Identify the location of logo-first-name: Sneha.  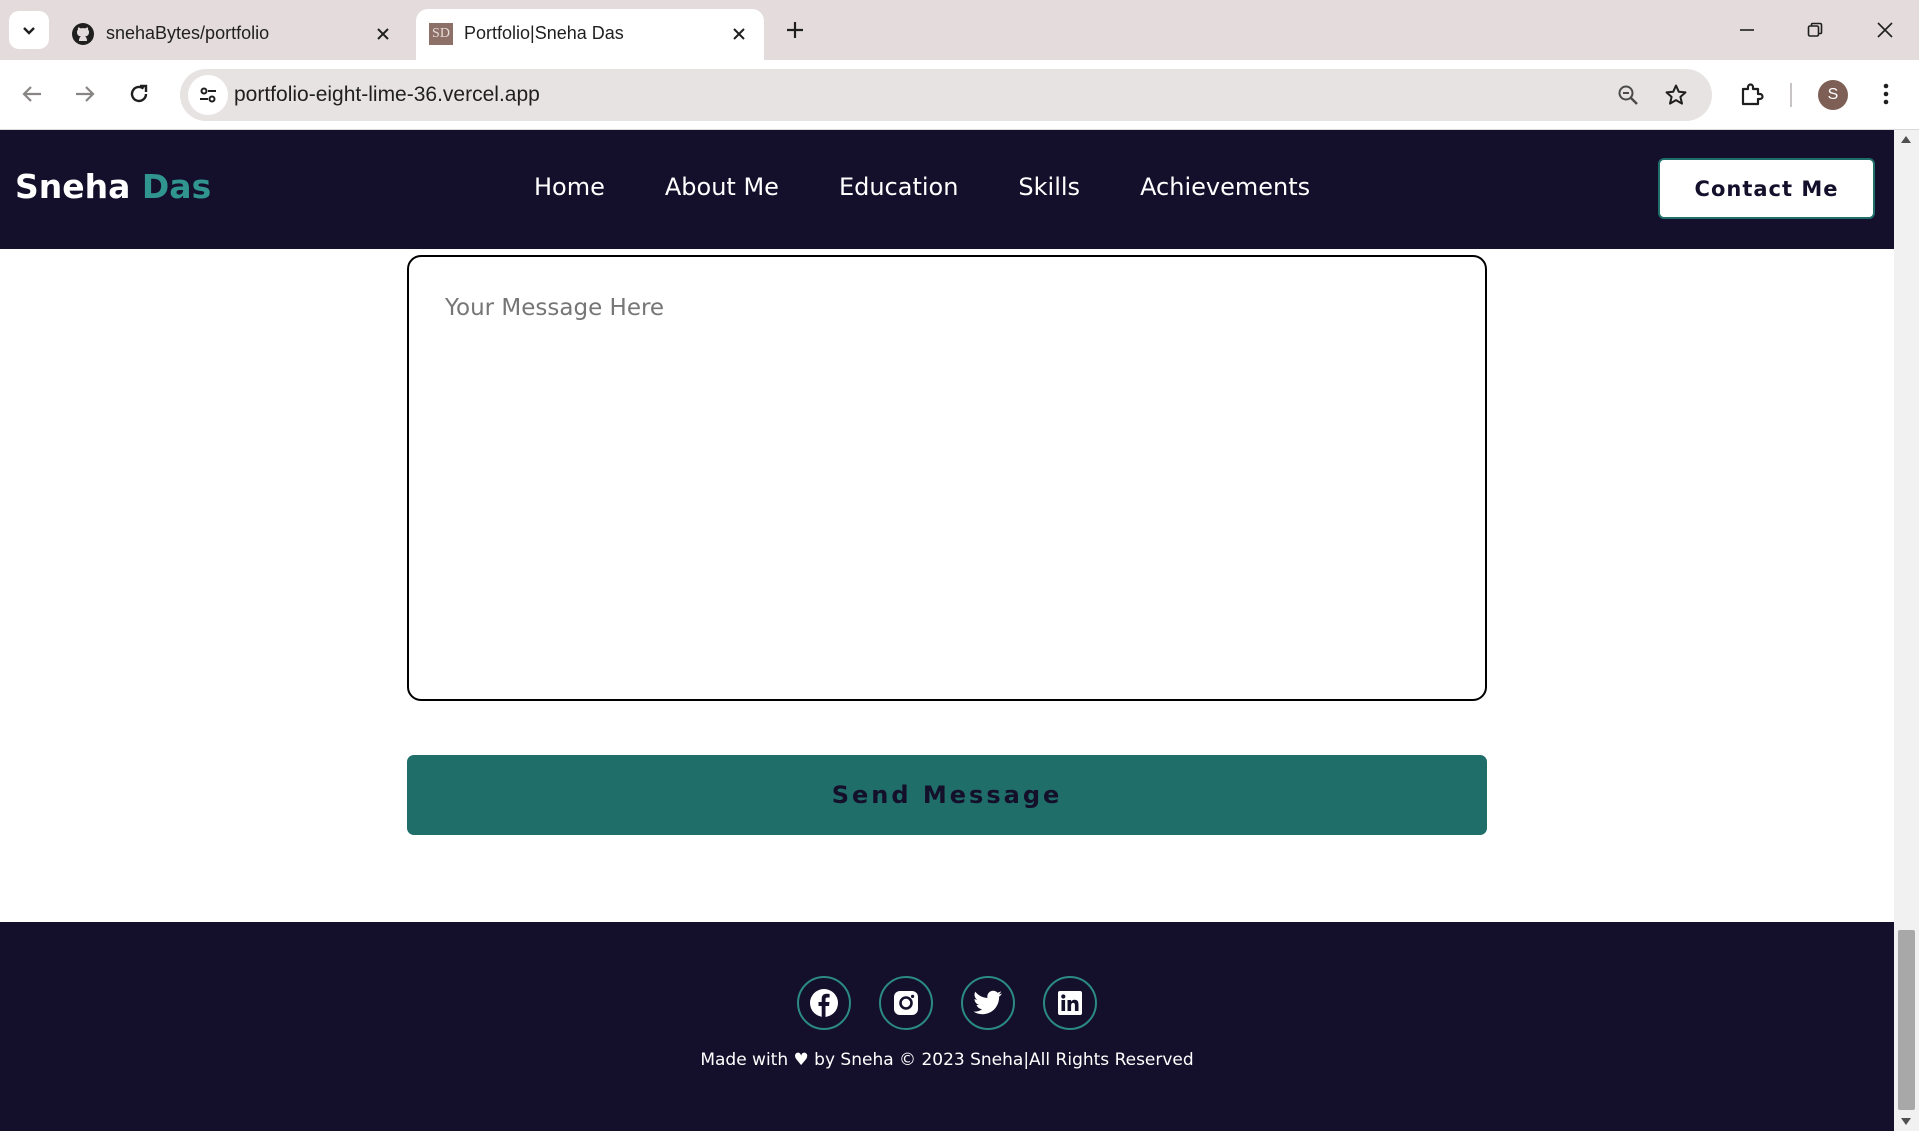
(73, 186).